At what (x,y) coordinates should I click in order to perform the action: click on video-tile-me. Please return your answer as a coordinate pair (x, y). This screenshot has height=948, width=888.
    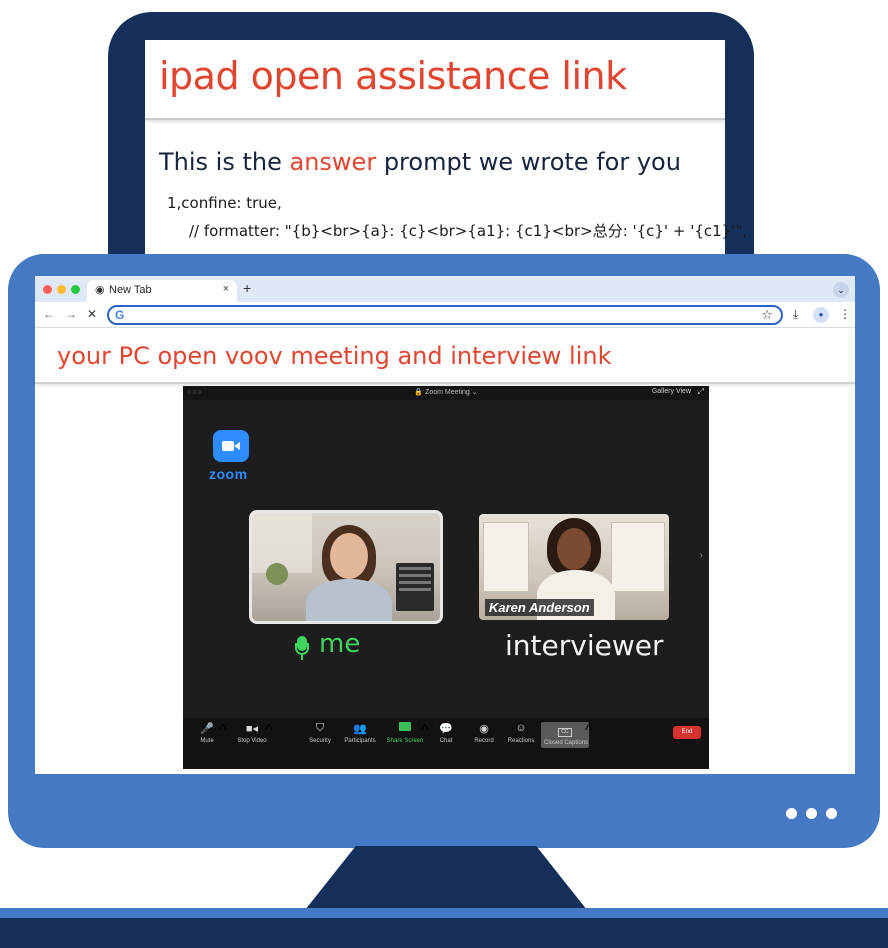
    Looking at the image, I should click on (346, 567).